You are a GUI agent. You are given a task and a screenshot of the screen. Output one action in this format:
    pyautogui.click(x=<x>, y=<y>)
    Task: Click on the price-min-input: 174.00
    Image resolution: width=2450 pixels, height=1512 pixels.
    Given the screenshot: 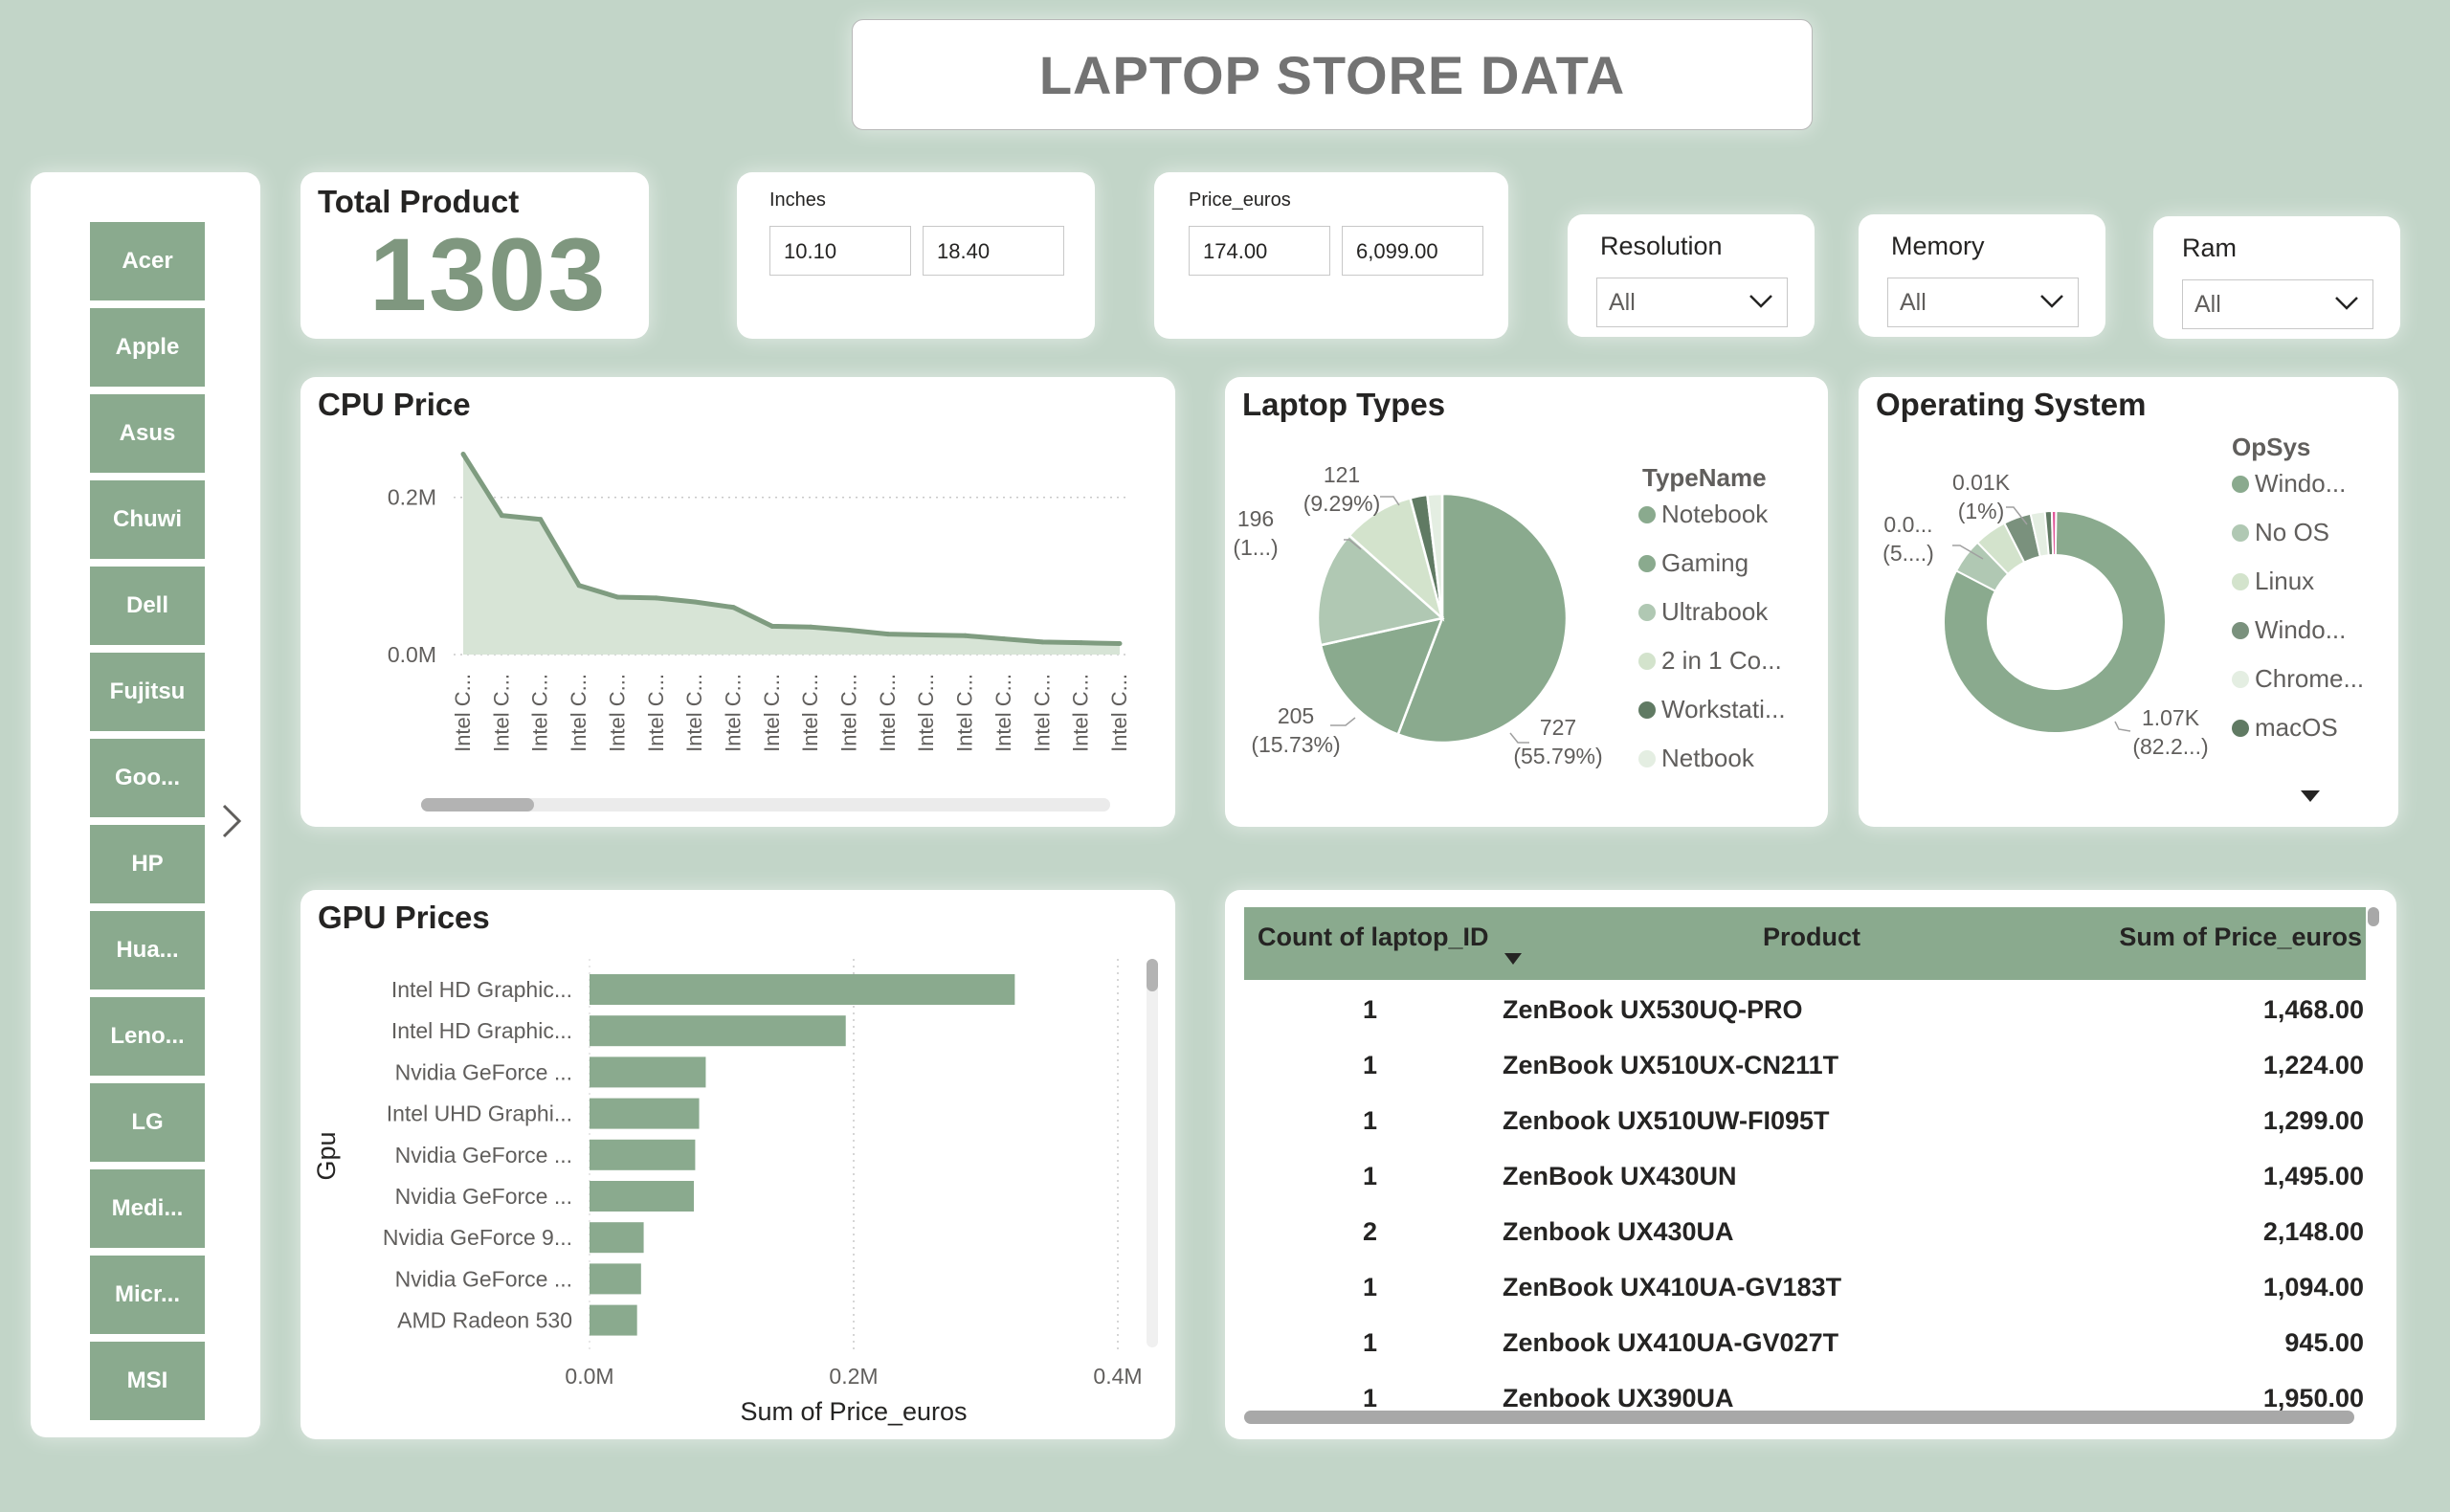 What is the action you would take?
    pyautogui.click(x=1259, y=251)
    